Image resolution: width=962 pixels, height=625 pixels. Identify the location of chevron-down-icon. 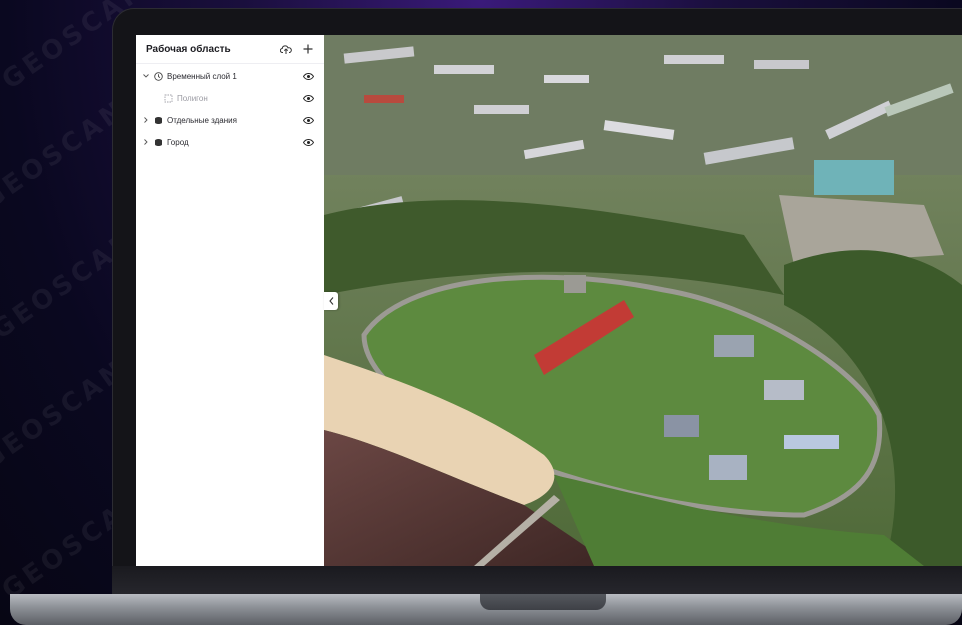
(146, 76).